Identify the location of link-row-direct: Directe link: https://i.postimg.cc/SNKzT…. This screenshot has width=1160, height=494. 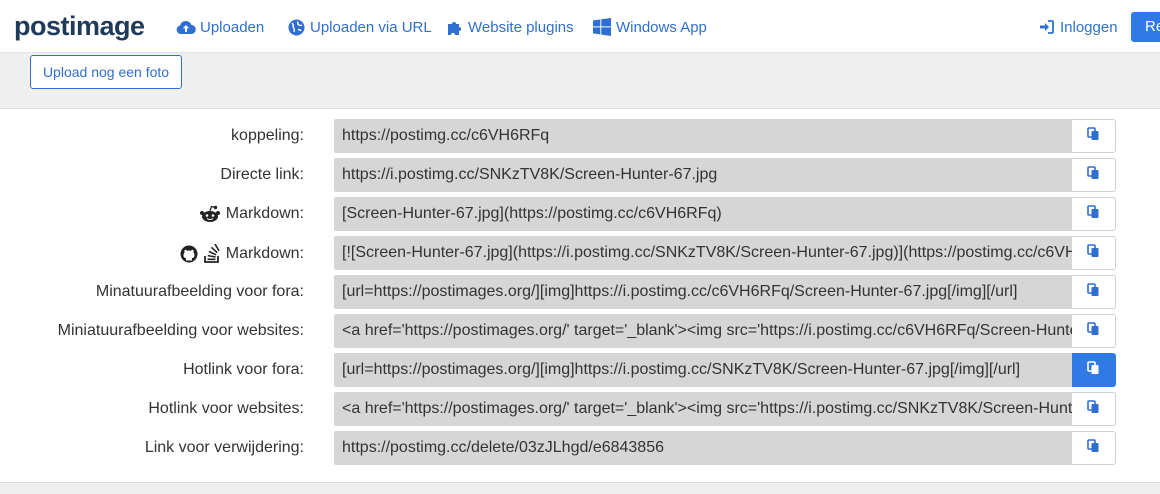
(580, 175).